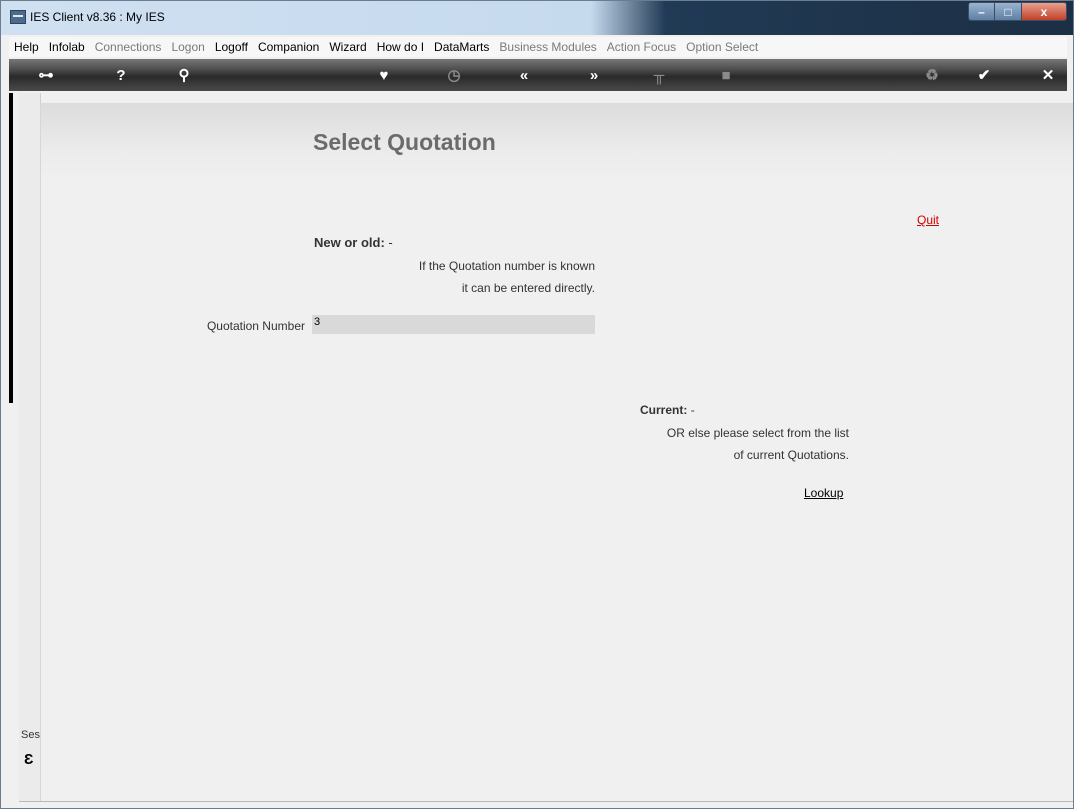 Image resolution: width=1074 pixels, height=809 pixels. Describe the element at coordinates (400, 47) in the screenshot. I see `menu-how-do-i: How do I` at that location.